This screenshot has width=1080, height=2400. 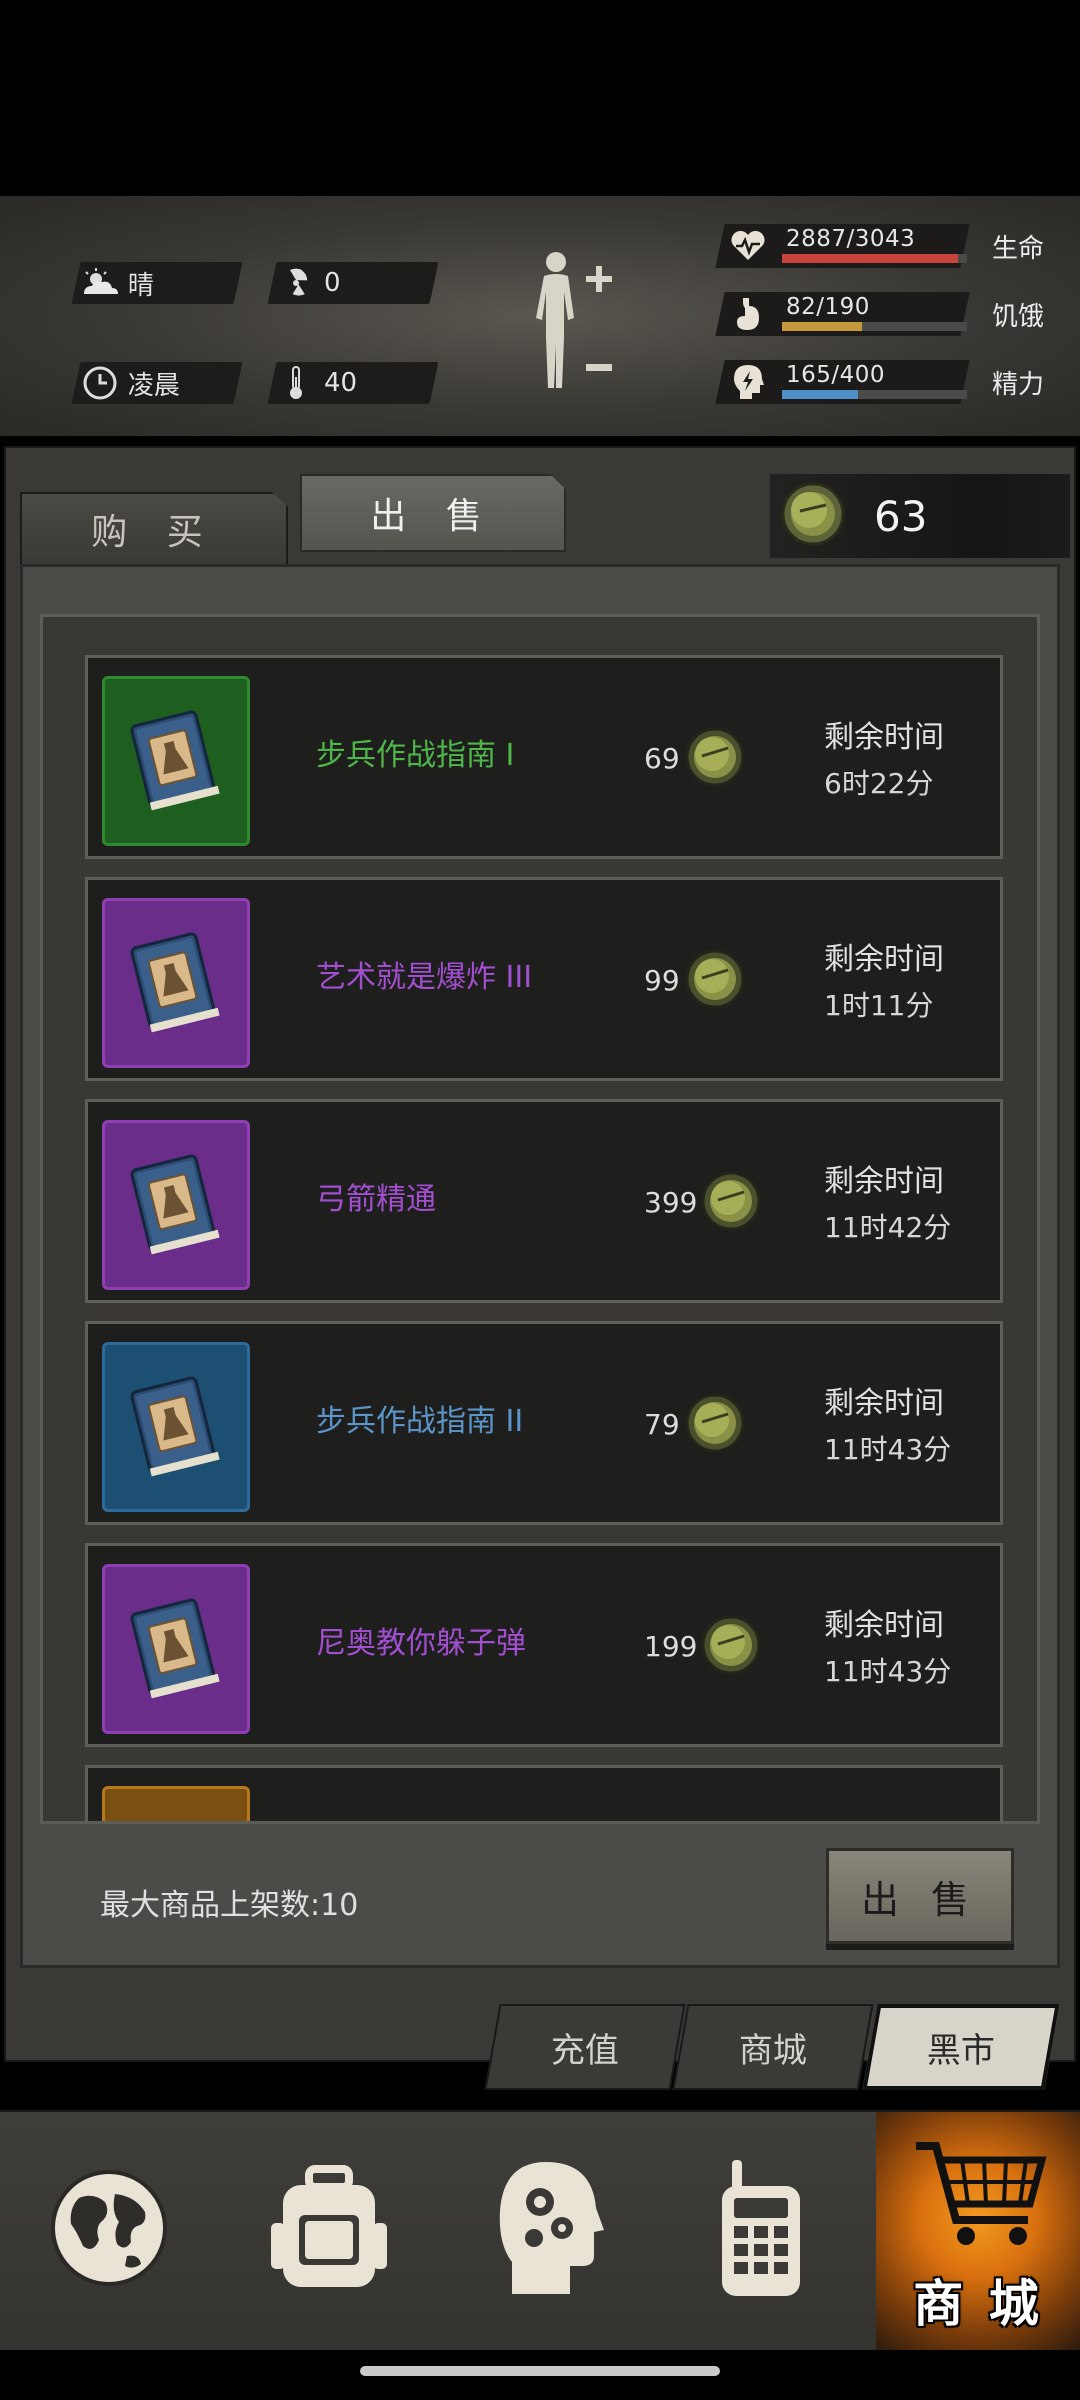 I want to click on listing-item: 尼奥教你躲子弹 199 剩余时间 11时43分, so click(x=544, y=1645).